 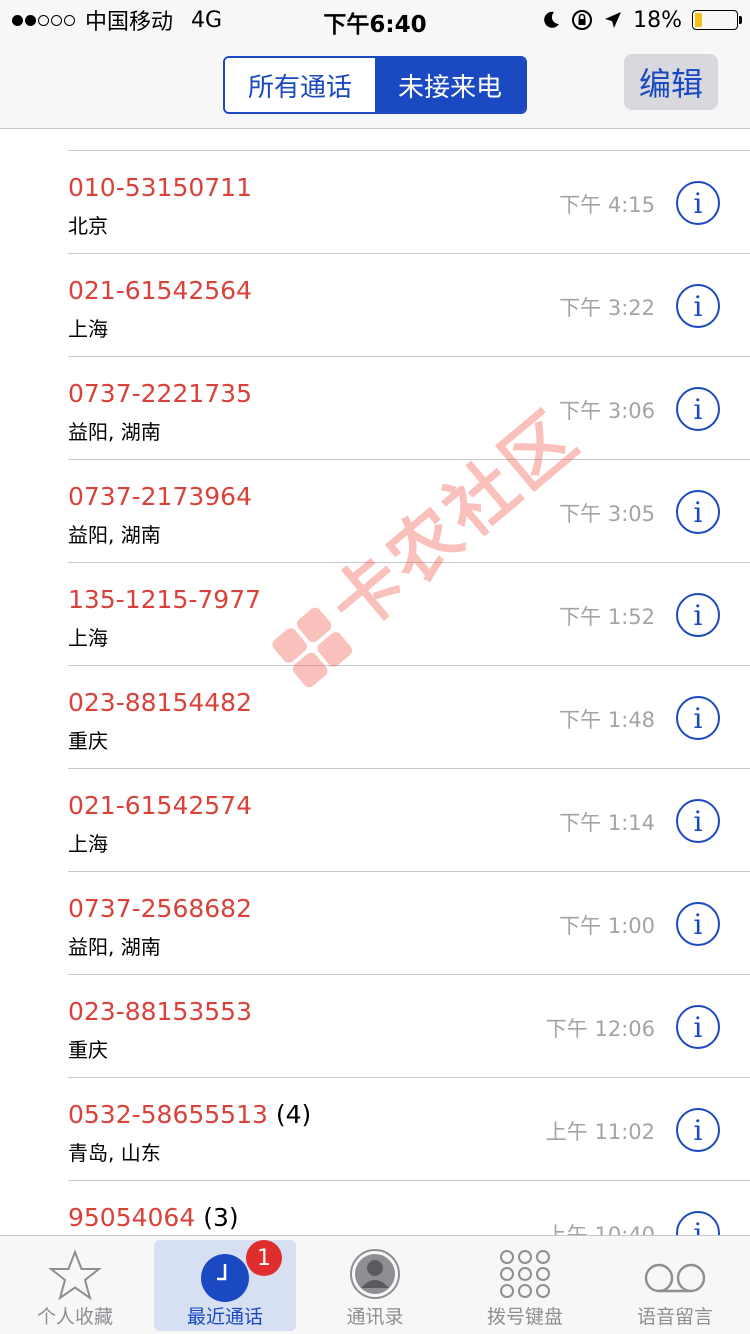 What do you see at coordinates (225, 1278) in the screenshot?
I see `clock-icon` at bounding box center [225, 1278].